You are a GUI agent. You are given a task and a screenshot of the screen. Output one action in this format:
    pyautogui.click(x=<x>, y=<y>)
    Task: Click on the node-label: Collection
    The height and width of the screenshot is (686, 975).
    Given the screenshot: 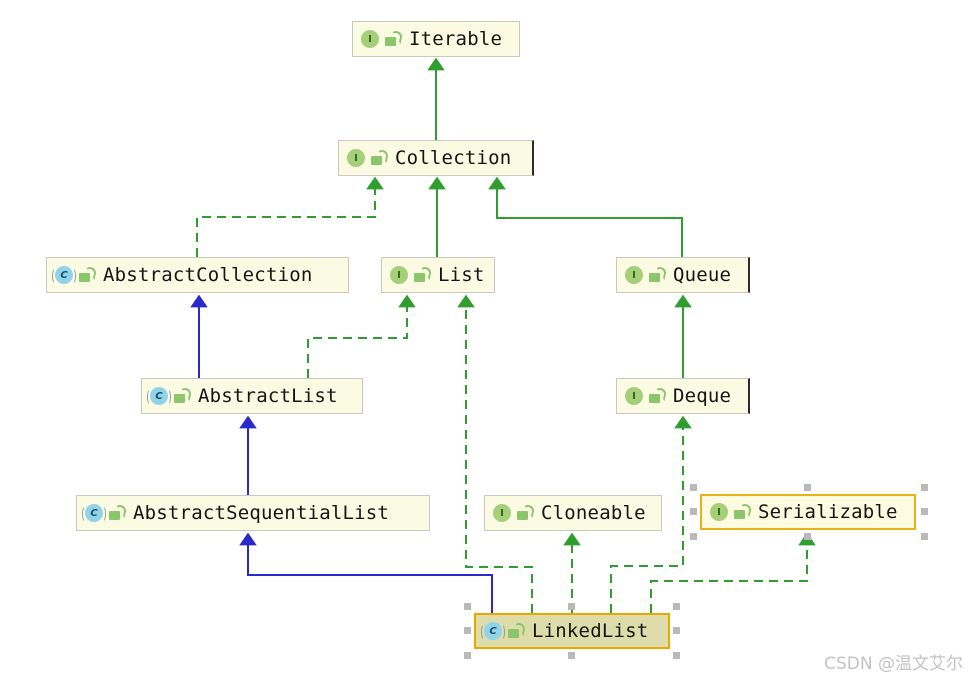 What is the action you would take?
    pyautogui.click(x=453, y=158)
    